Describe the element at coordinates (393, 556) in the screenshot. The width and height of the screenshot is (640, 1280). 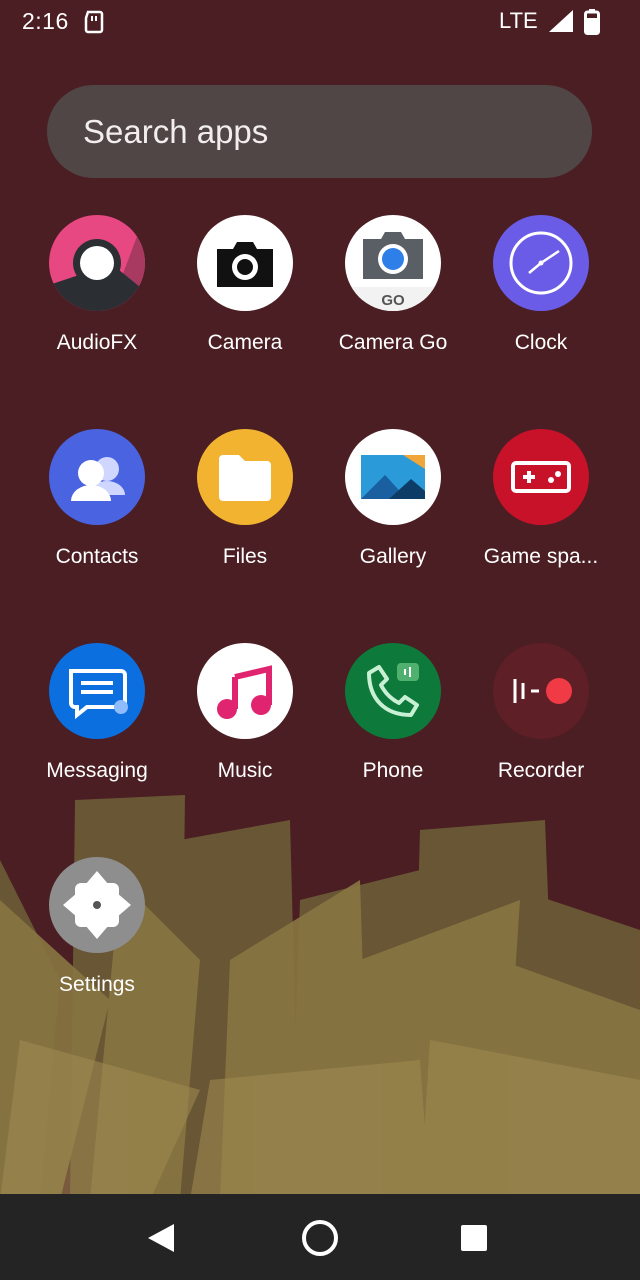
I see `app-label: Gallery` at that location.